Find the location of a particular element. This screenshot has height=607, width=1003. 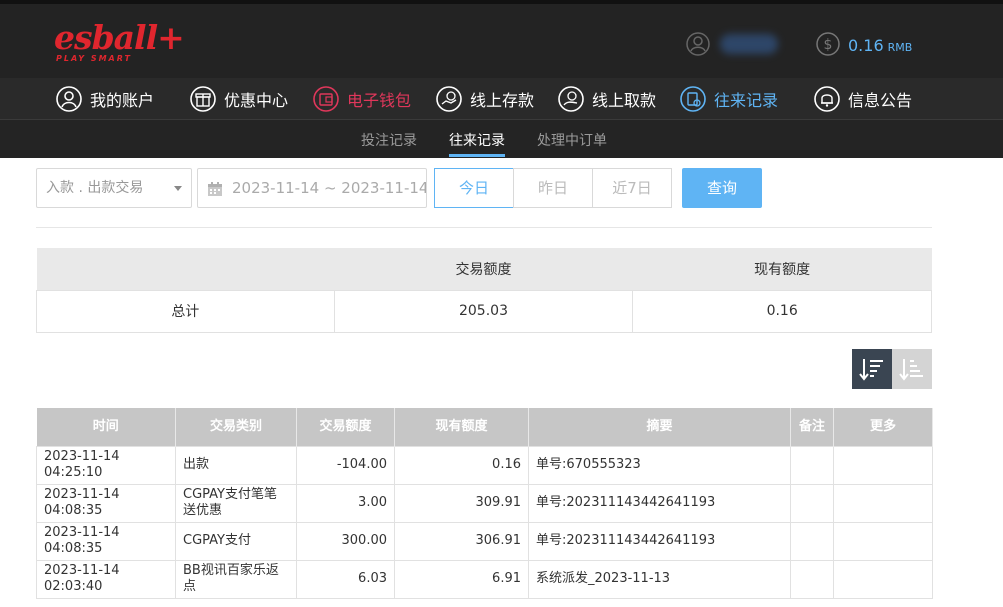

sort-ascending-icon is located at coordinates (911, 370).